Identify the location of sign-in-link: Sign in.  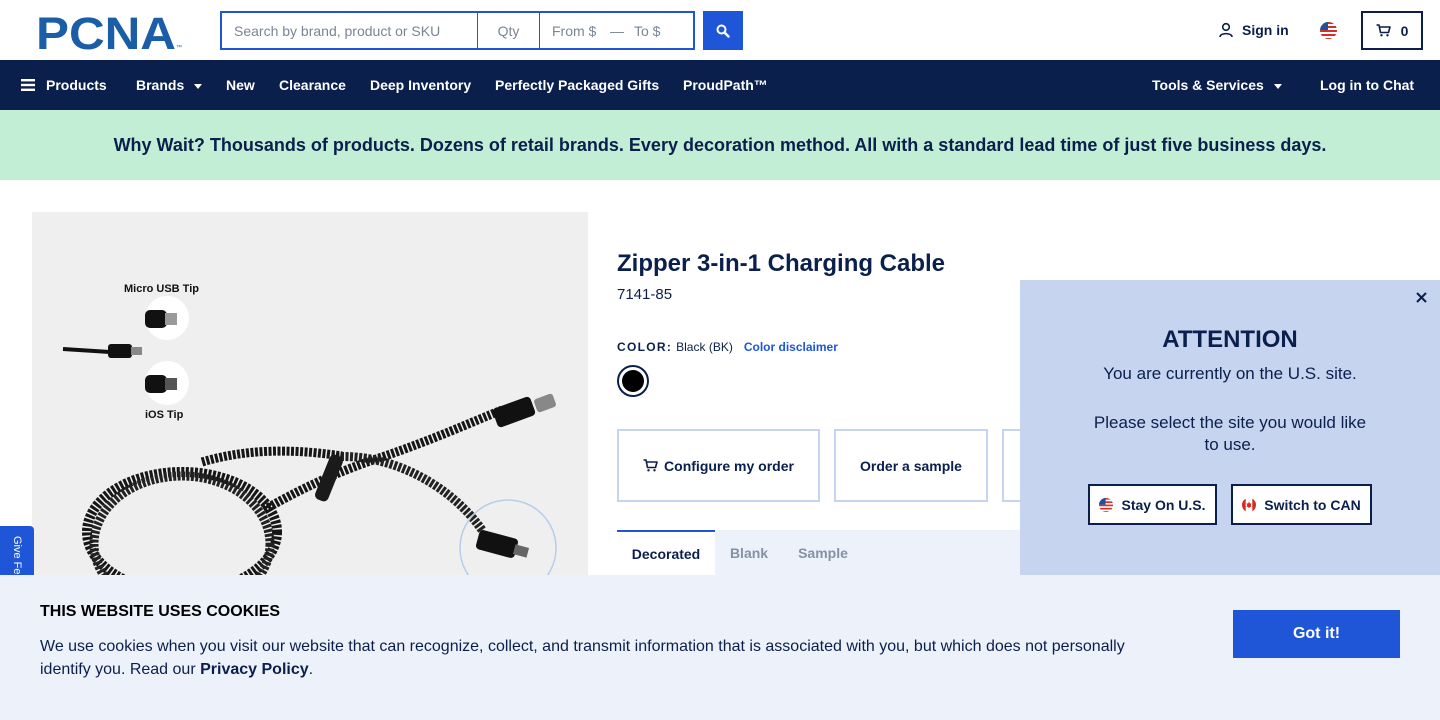
(1253, 30).